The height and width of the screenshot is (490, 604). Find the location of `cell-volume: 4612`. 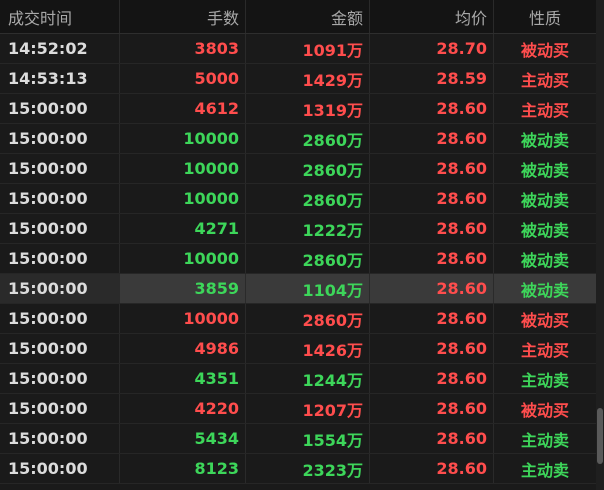

cell-volume: 4612 is located at coordinates (183, 108).